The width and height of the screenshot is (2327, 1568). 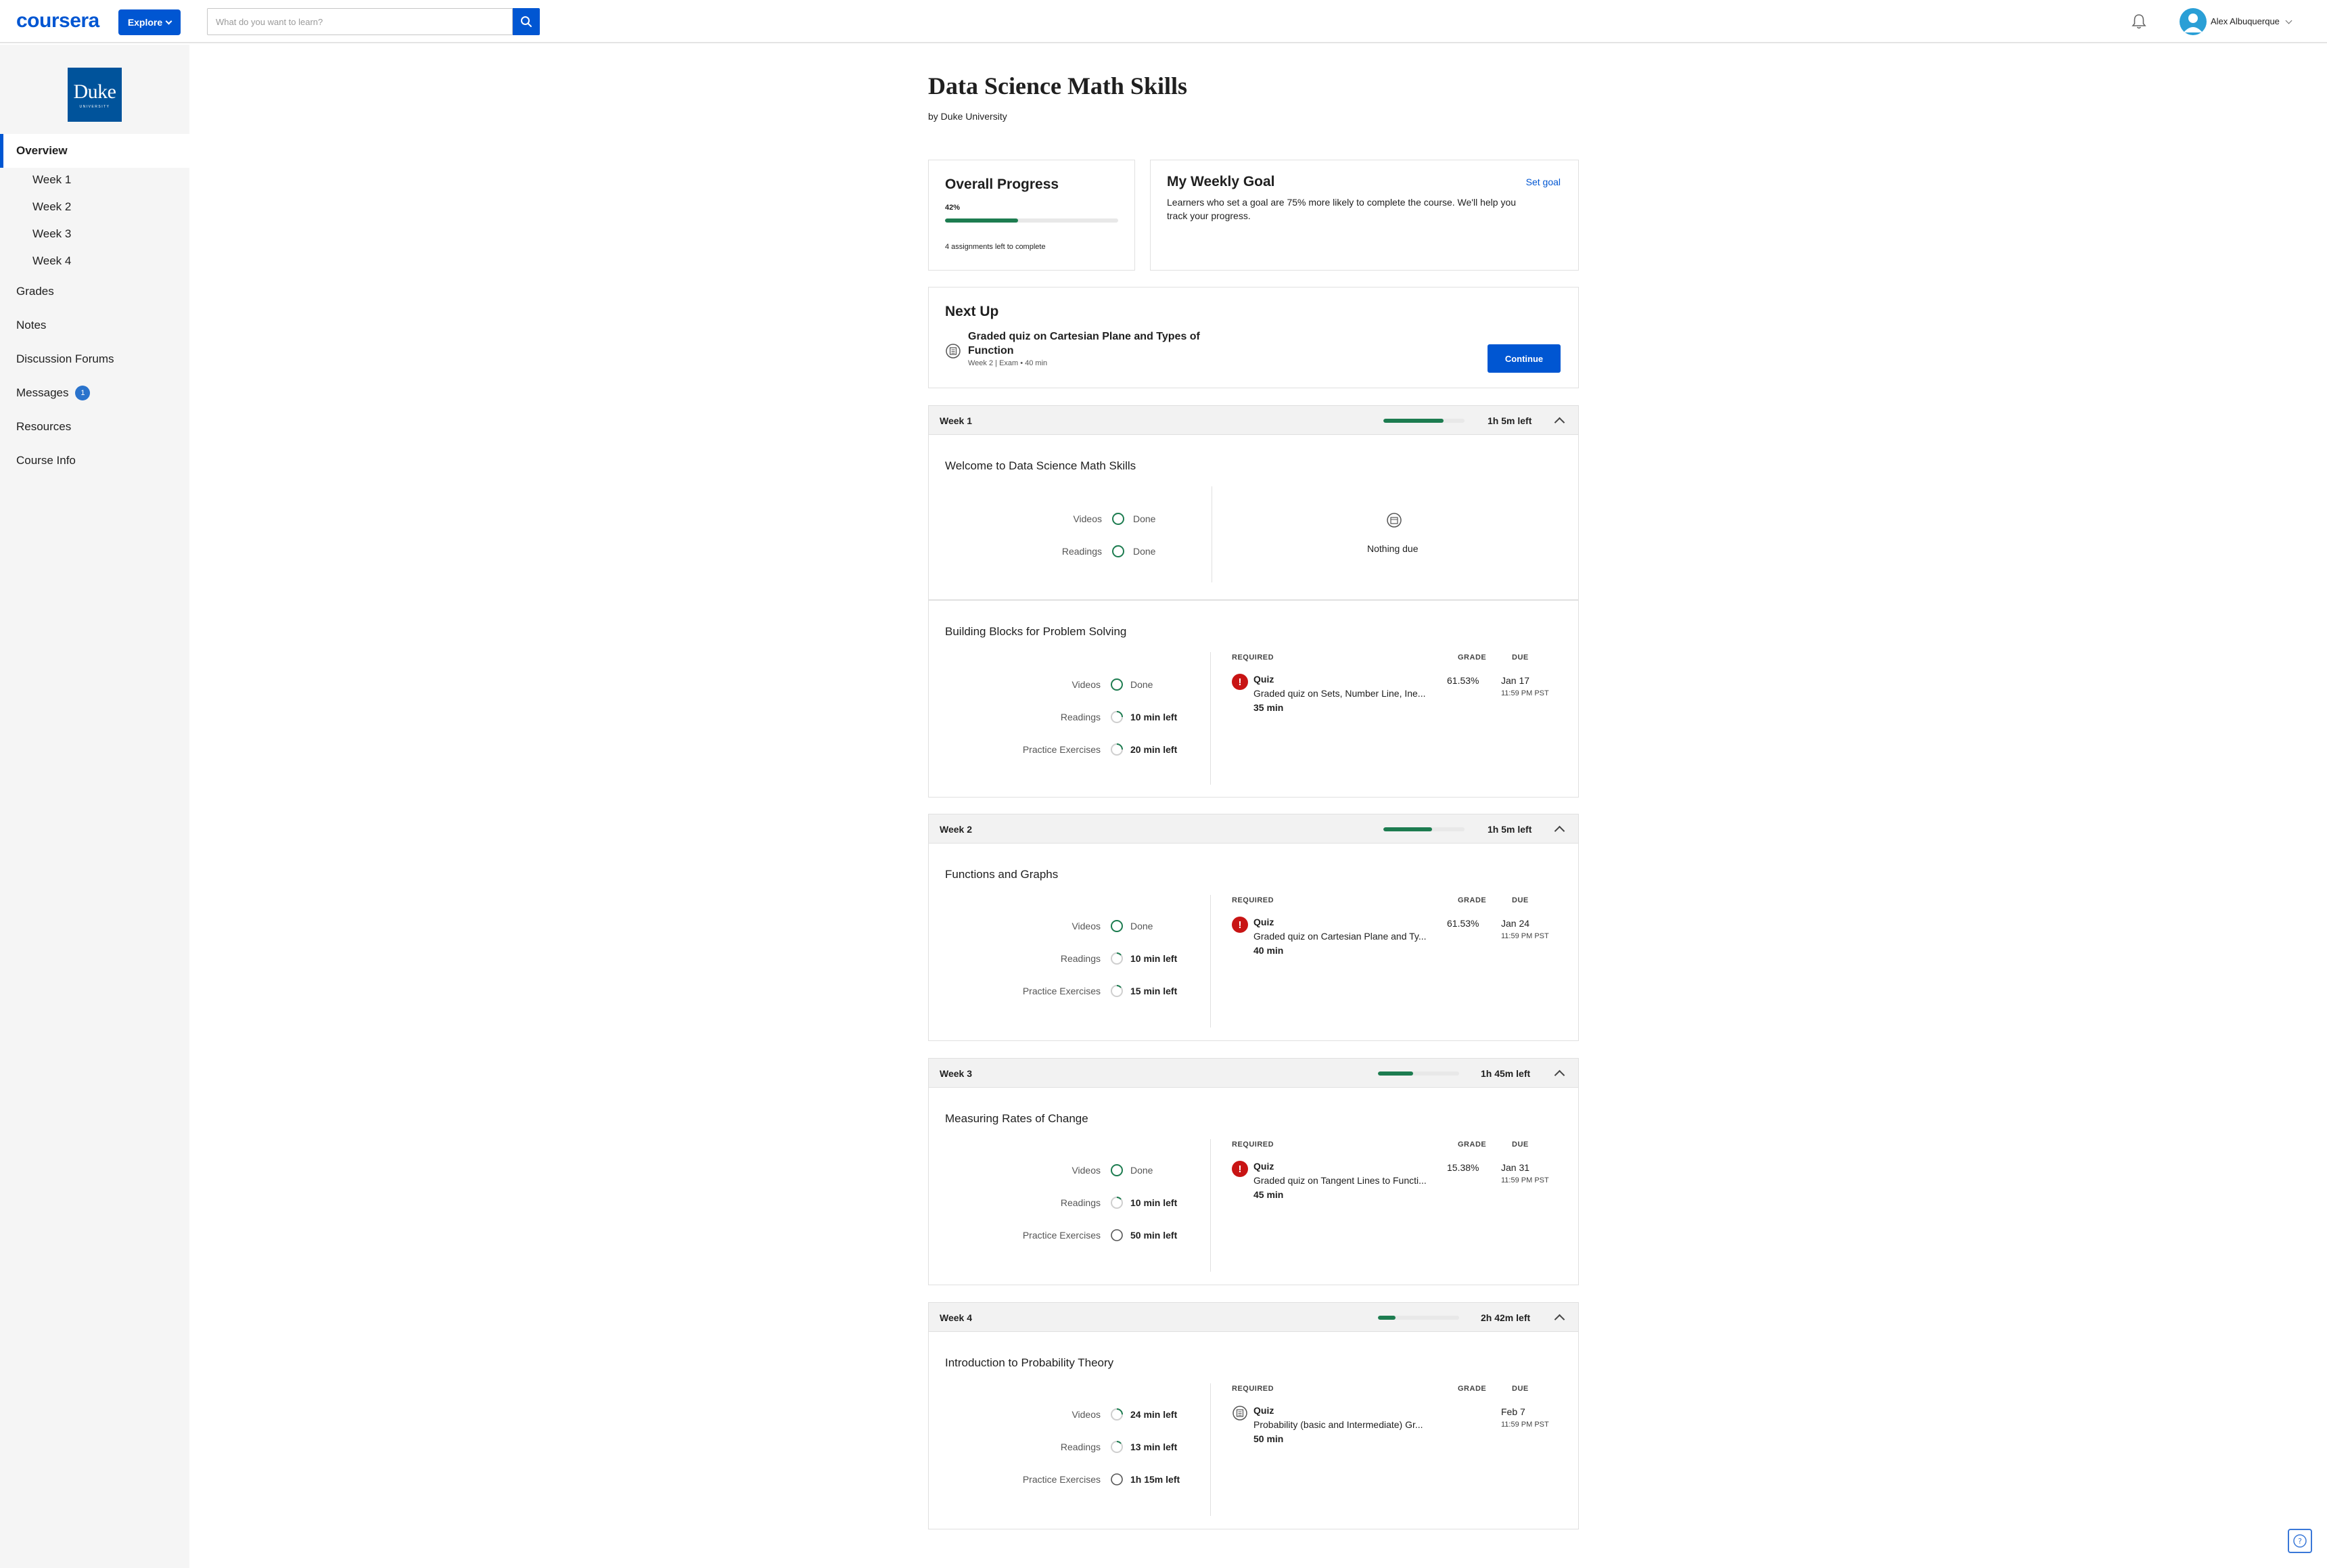 What do you see at coordinates (95, 292) in the screenshot?
I see `sidebar-item-grades: Grades` at bounding box center [95, 292].